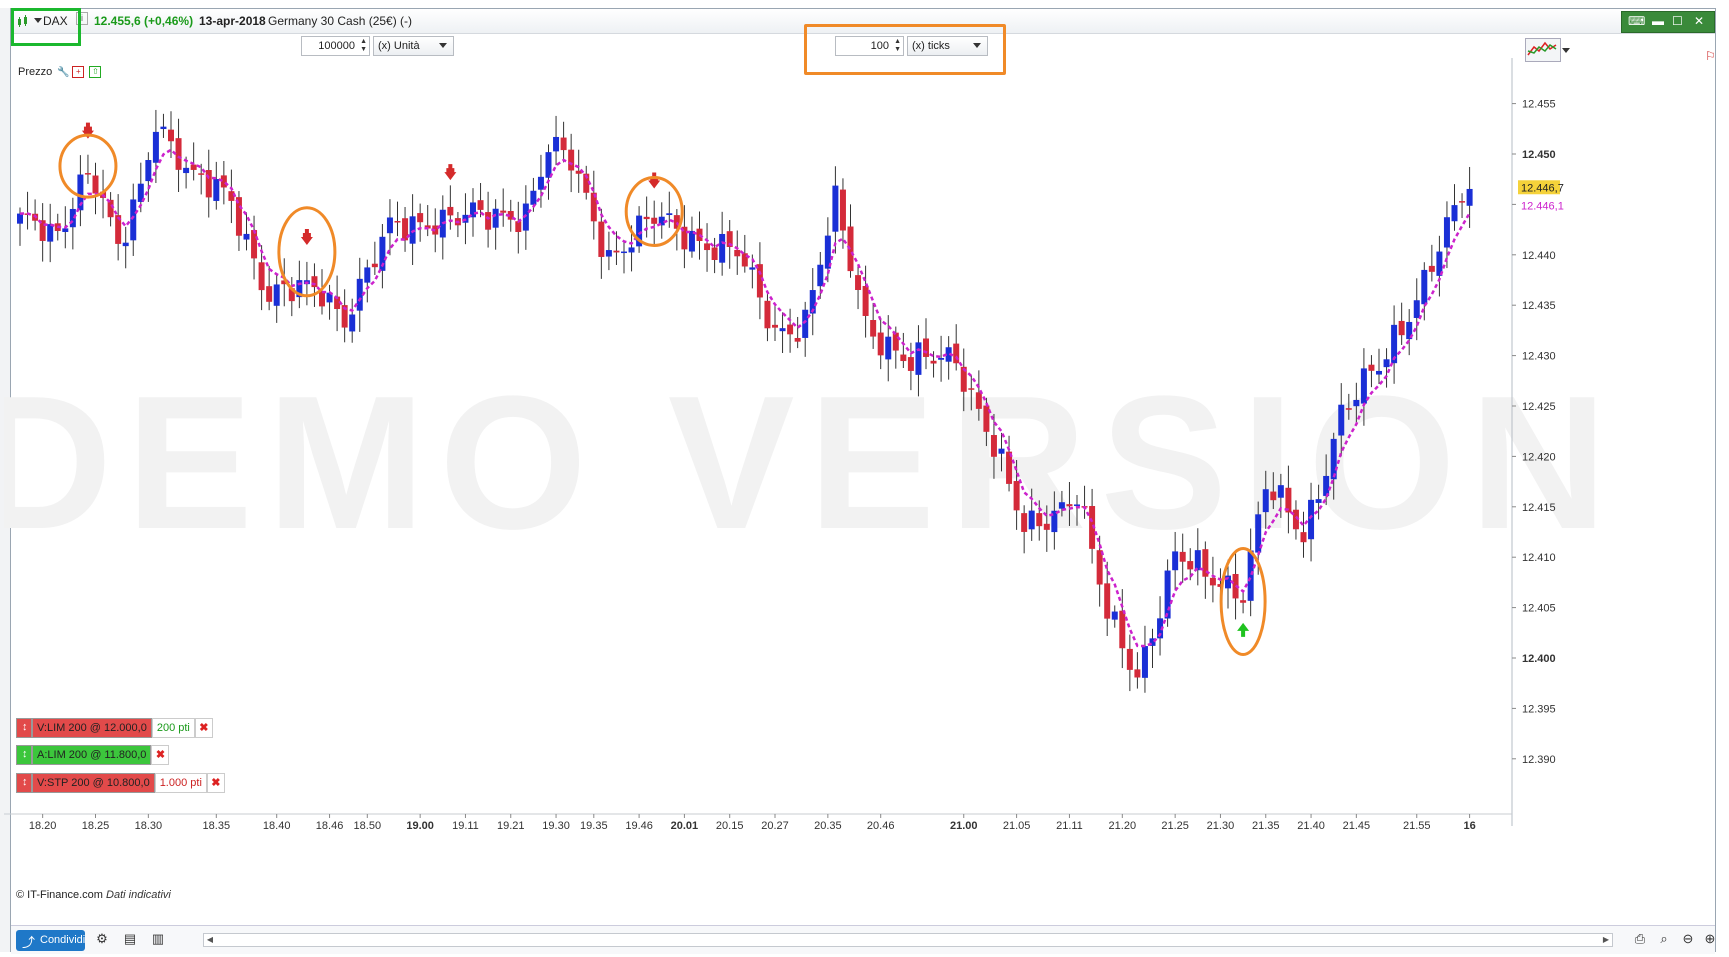  Describe the element at coordinates (1688, 940) in the screenshot. I see `zoom-out-icon: ⊖` at that location.